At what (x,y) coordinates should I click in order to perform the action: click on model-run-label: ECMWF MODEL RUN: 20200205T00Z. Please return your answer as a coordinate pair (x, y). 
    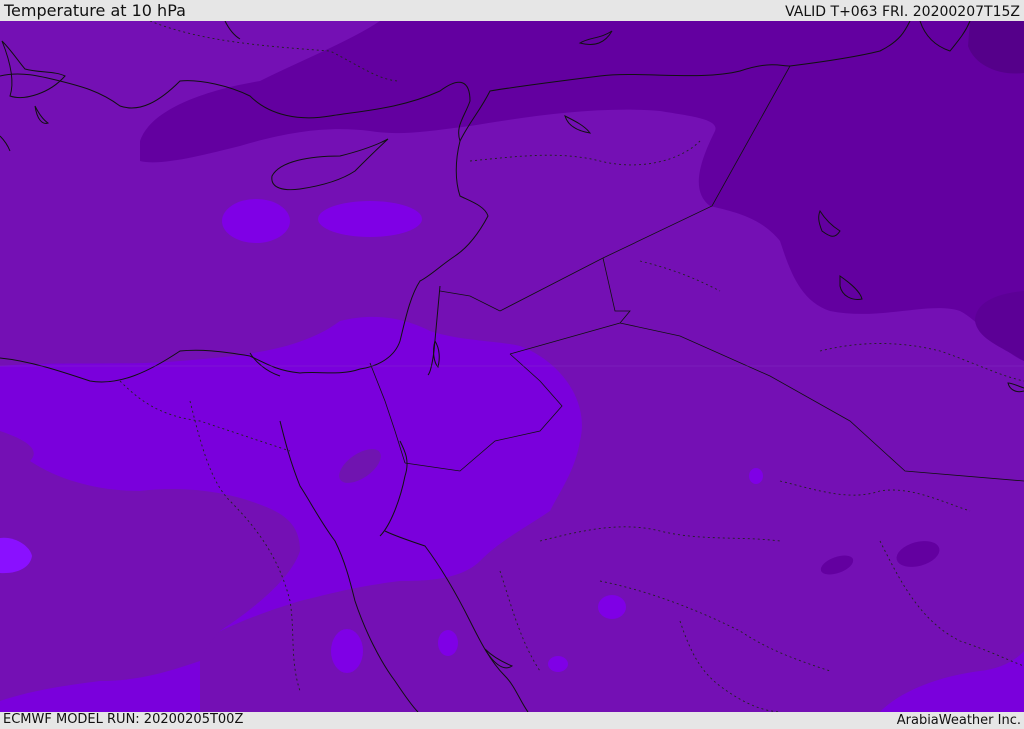
    Looking at the image, I should click on (123, 719).